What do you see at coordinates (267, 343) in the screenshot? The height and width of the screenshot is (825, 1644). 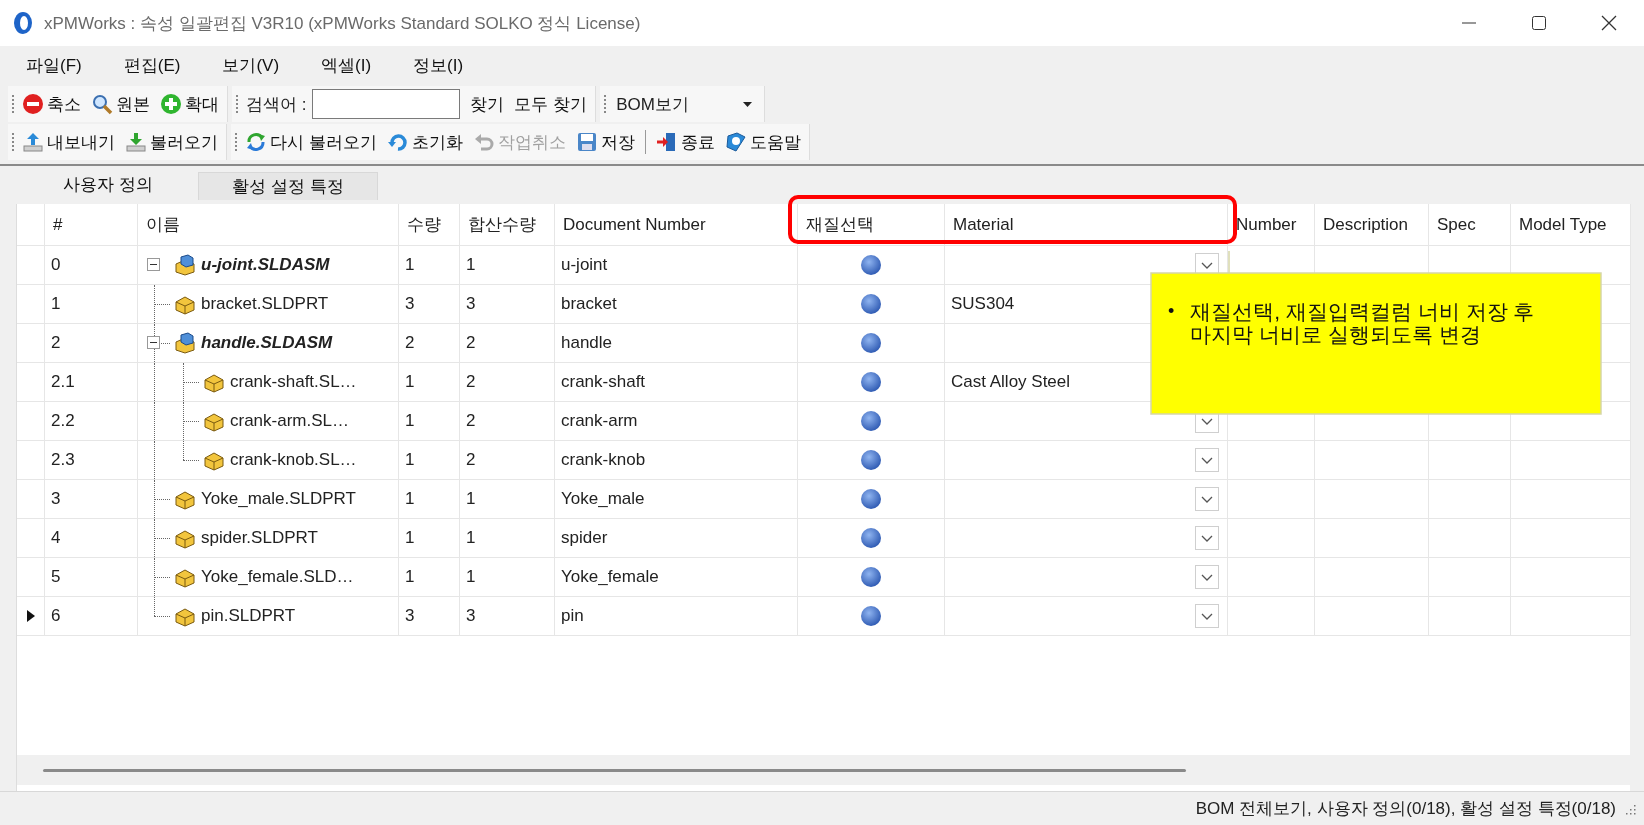 I see `item-name: handle.SLDASM` at bounding box center [267, 343].